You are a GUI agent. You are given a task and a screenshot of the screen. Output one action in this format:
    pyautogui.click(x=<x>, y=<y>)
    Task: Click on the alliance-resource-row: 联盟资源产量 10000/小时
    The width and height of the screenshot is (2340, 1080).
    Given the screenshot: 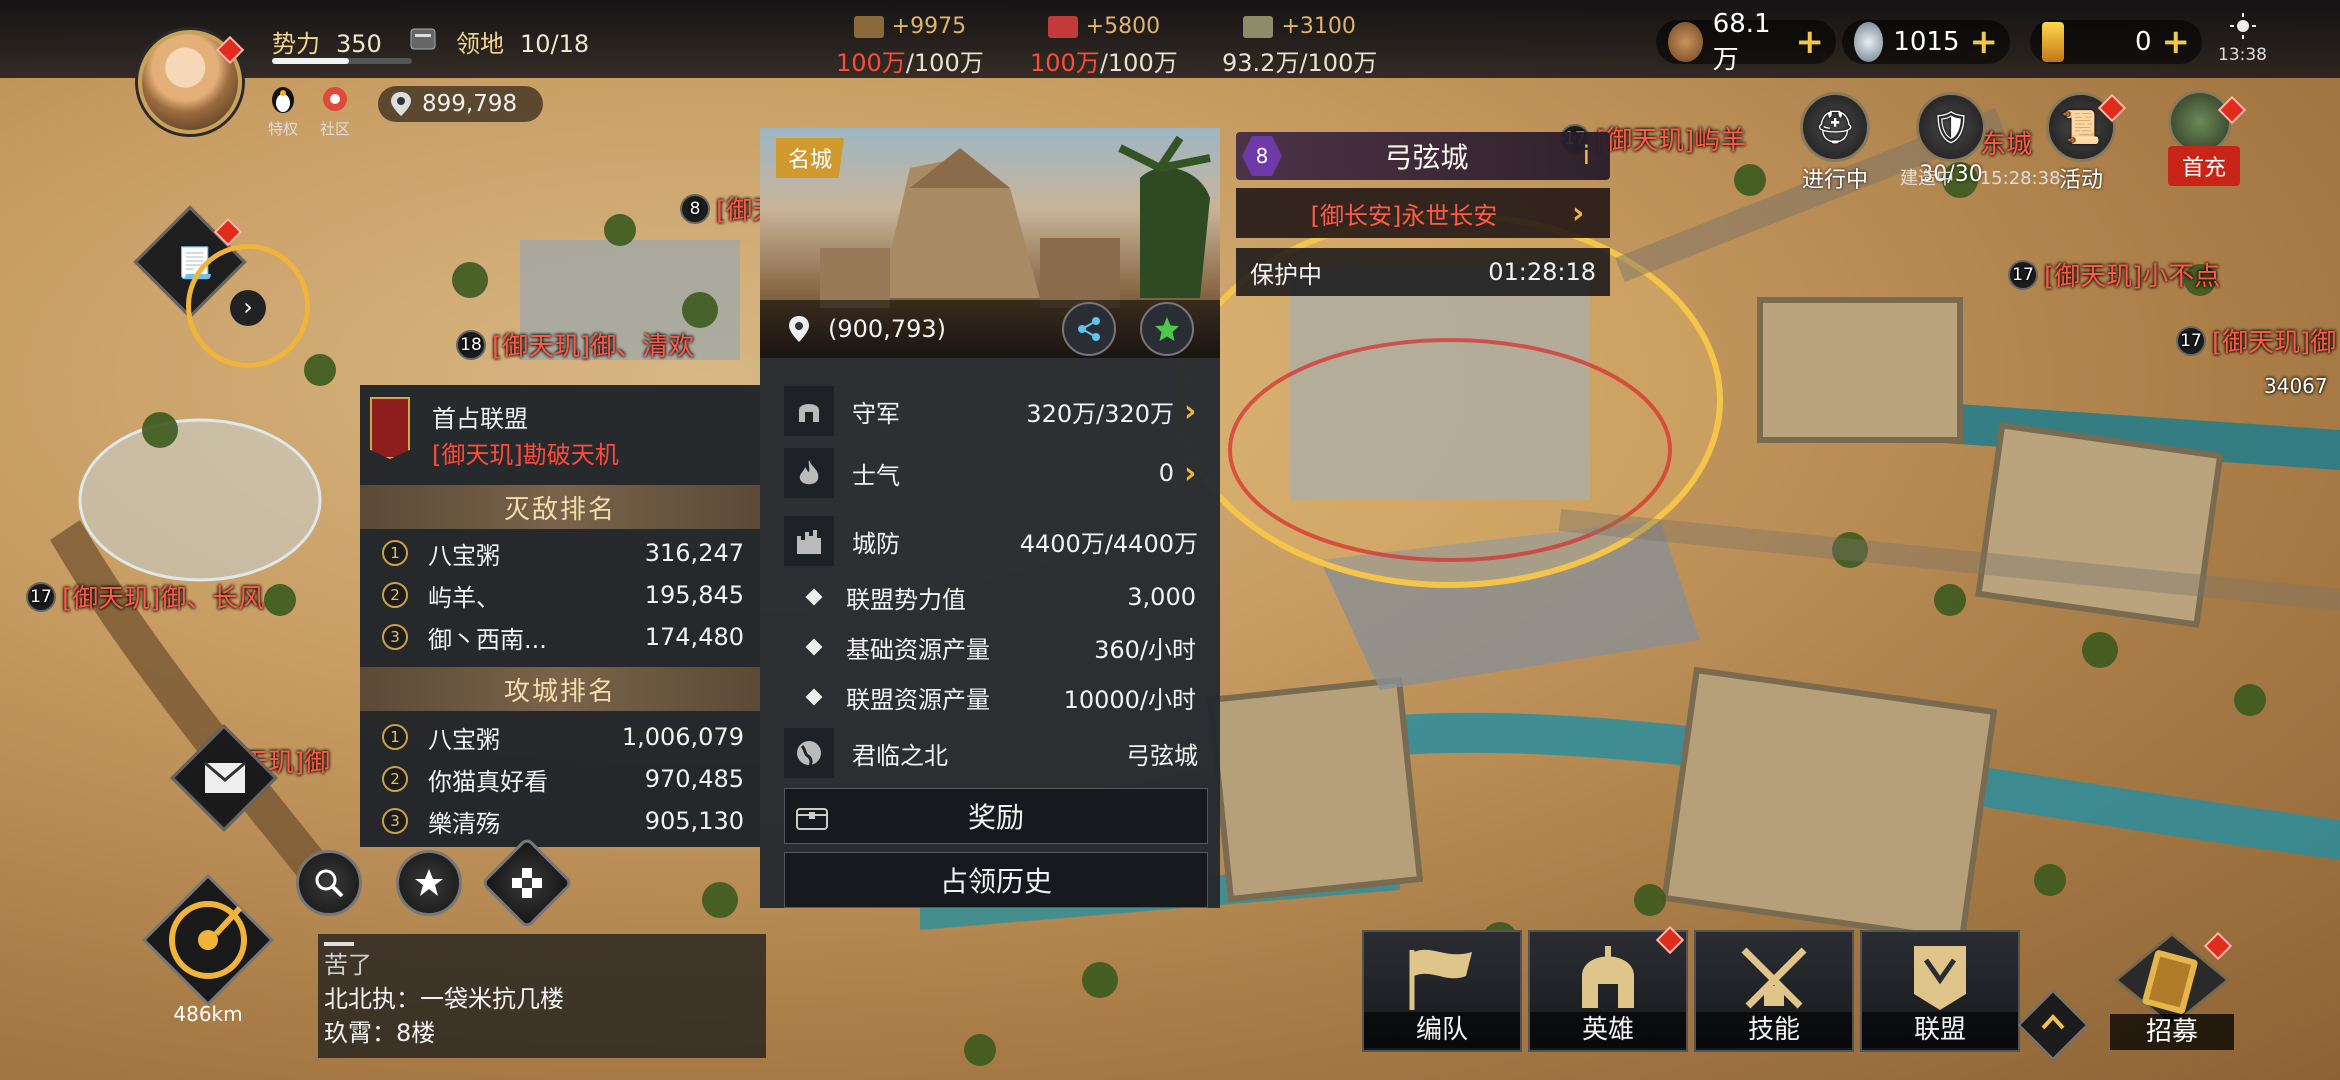 What is the action you would take?
    pyautogui.click(x=996, y=697)
    